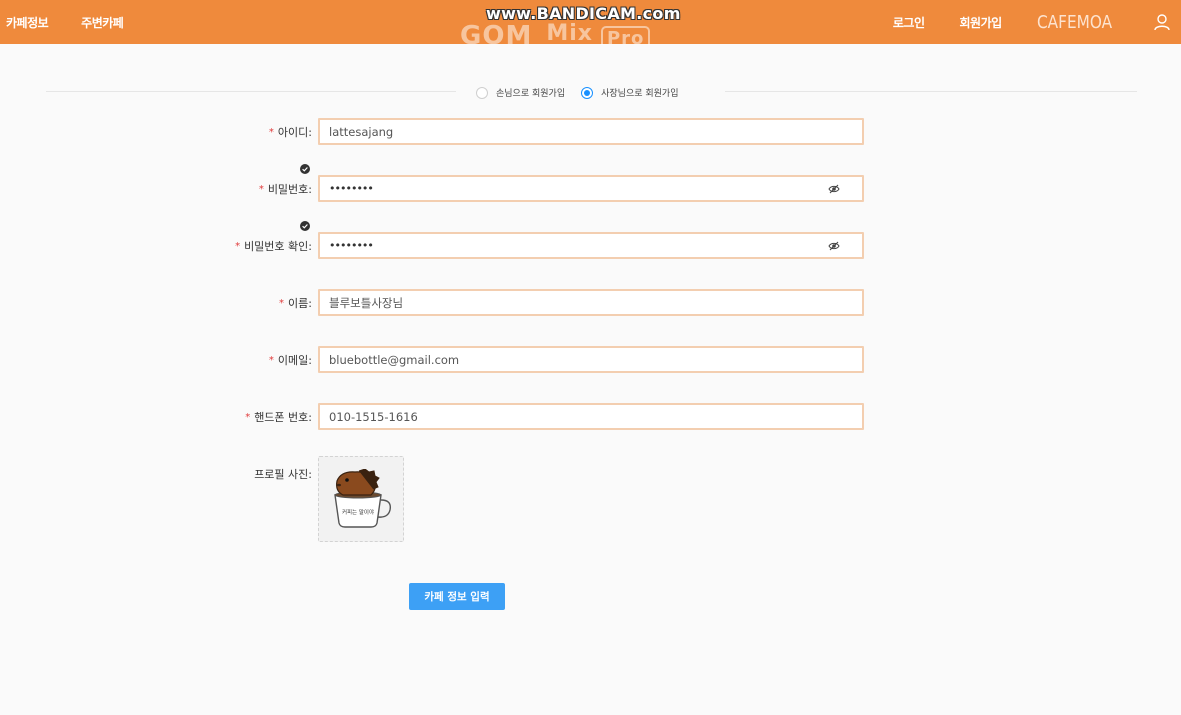 The height and width of the screenshot is (715, 1181). What do you see at coordinates (577, 92) in the screenshot?
I see `signup-type-radio-group: 손님으로 회원가입 사장님으로 회원가입` at bounding box center [577, 92].